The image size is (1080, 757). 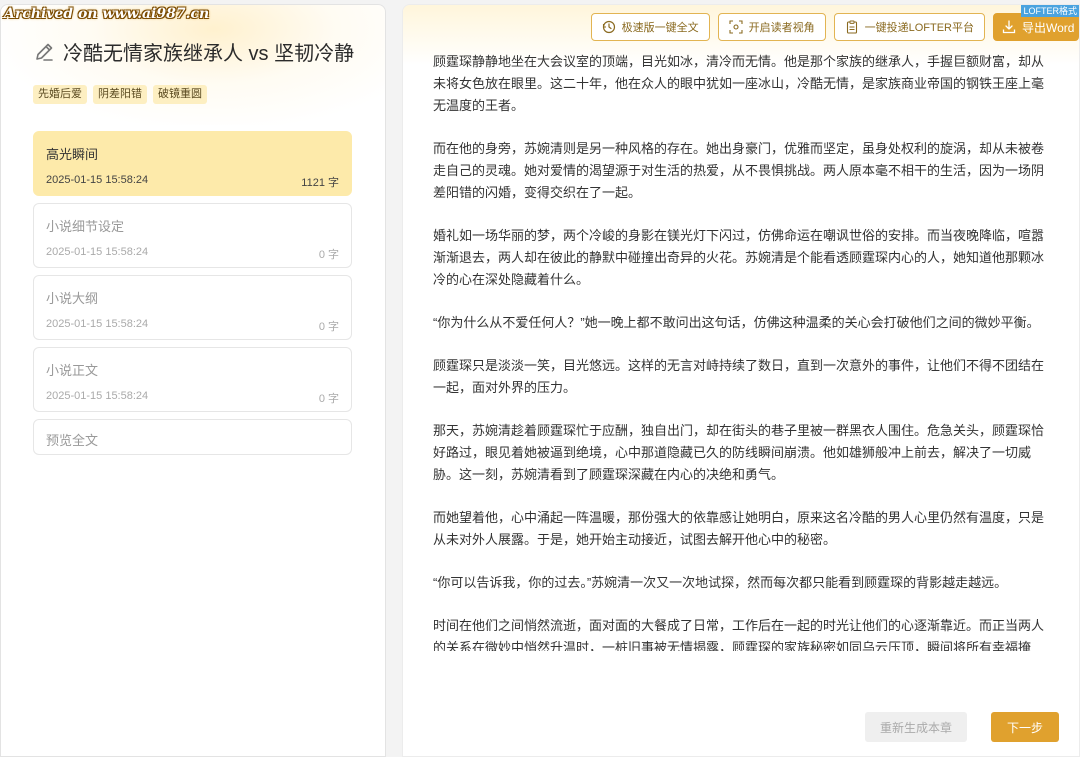 What do you see at coordinates (72, 298) in the screenshot?
I see `section-title: 小说大纲` at bounding box center [72, 298].